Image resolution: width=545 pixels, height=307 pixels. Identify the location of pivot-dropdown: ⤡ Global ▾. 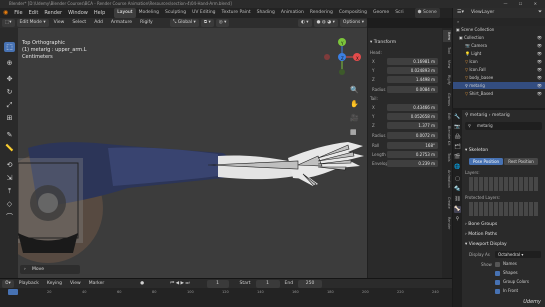
(184, 23).